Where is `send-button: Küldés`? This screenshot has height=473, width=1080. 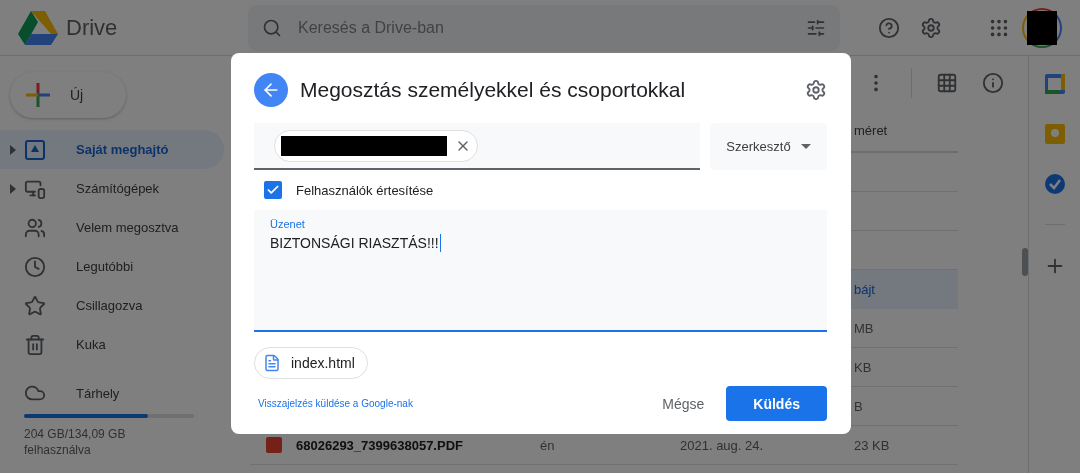
send-button: Küldés is located at coordinates (776, 403).